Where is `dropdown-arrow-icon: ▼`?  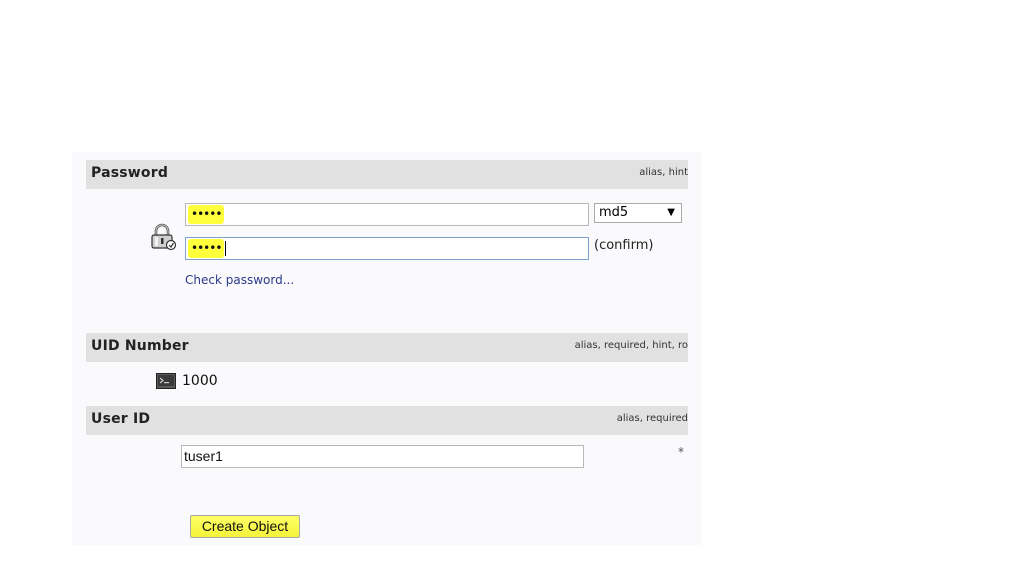
dropdown-arrow-icon: ▼ is located at coordinates (671, 212).